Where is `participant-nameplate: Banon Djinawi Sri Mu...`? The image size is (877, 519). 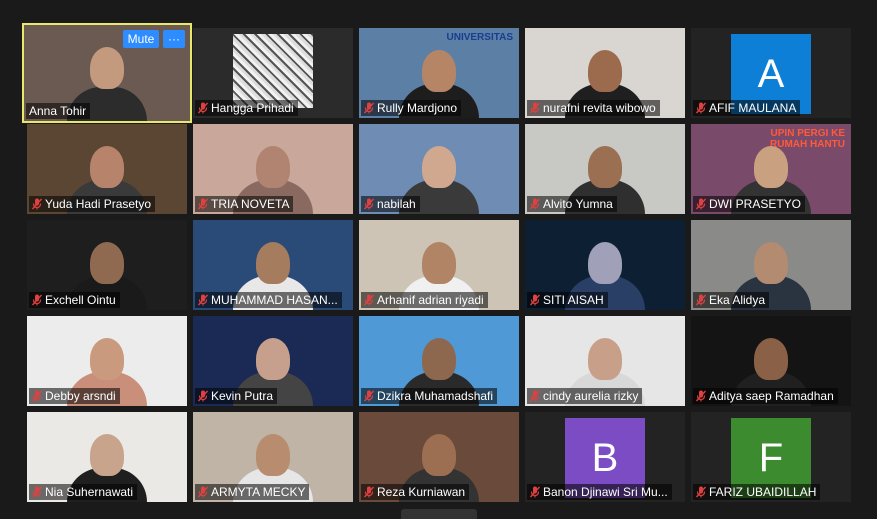 participant-nameplate: Banon Djinawi Sri Mu... is located at coordinates (599, 492).